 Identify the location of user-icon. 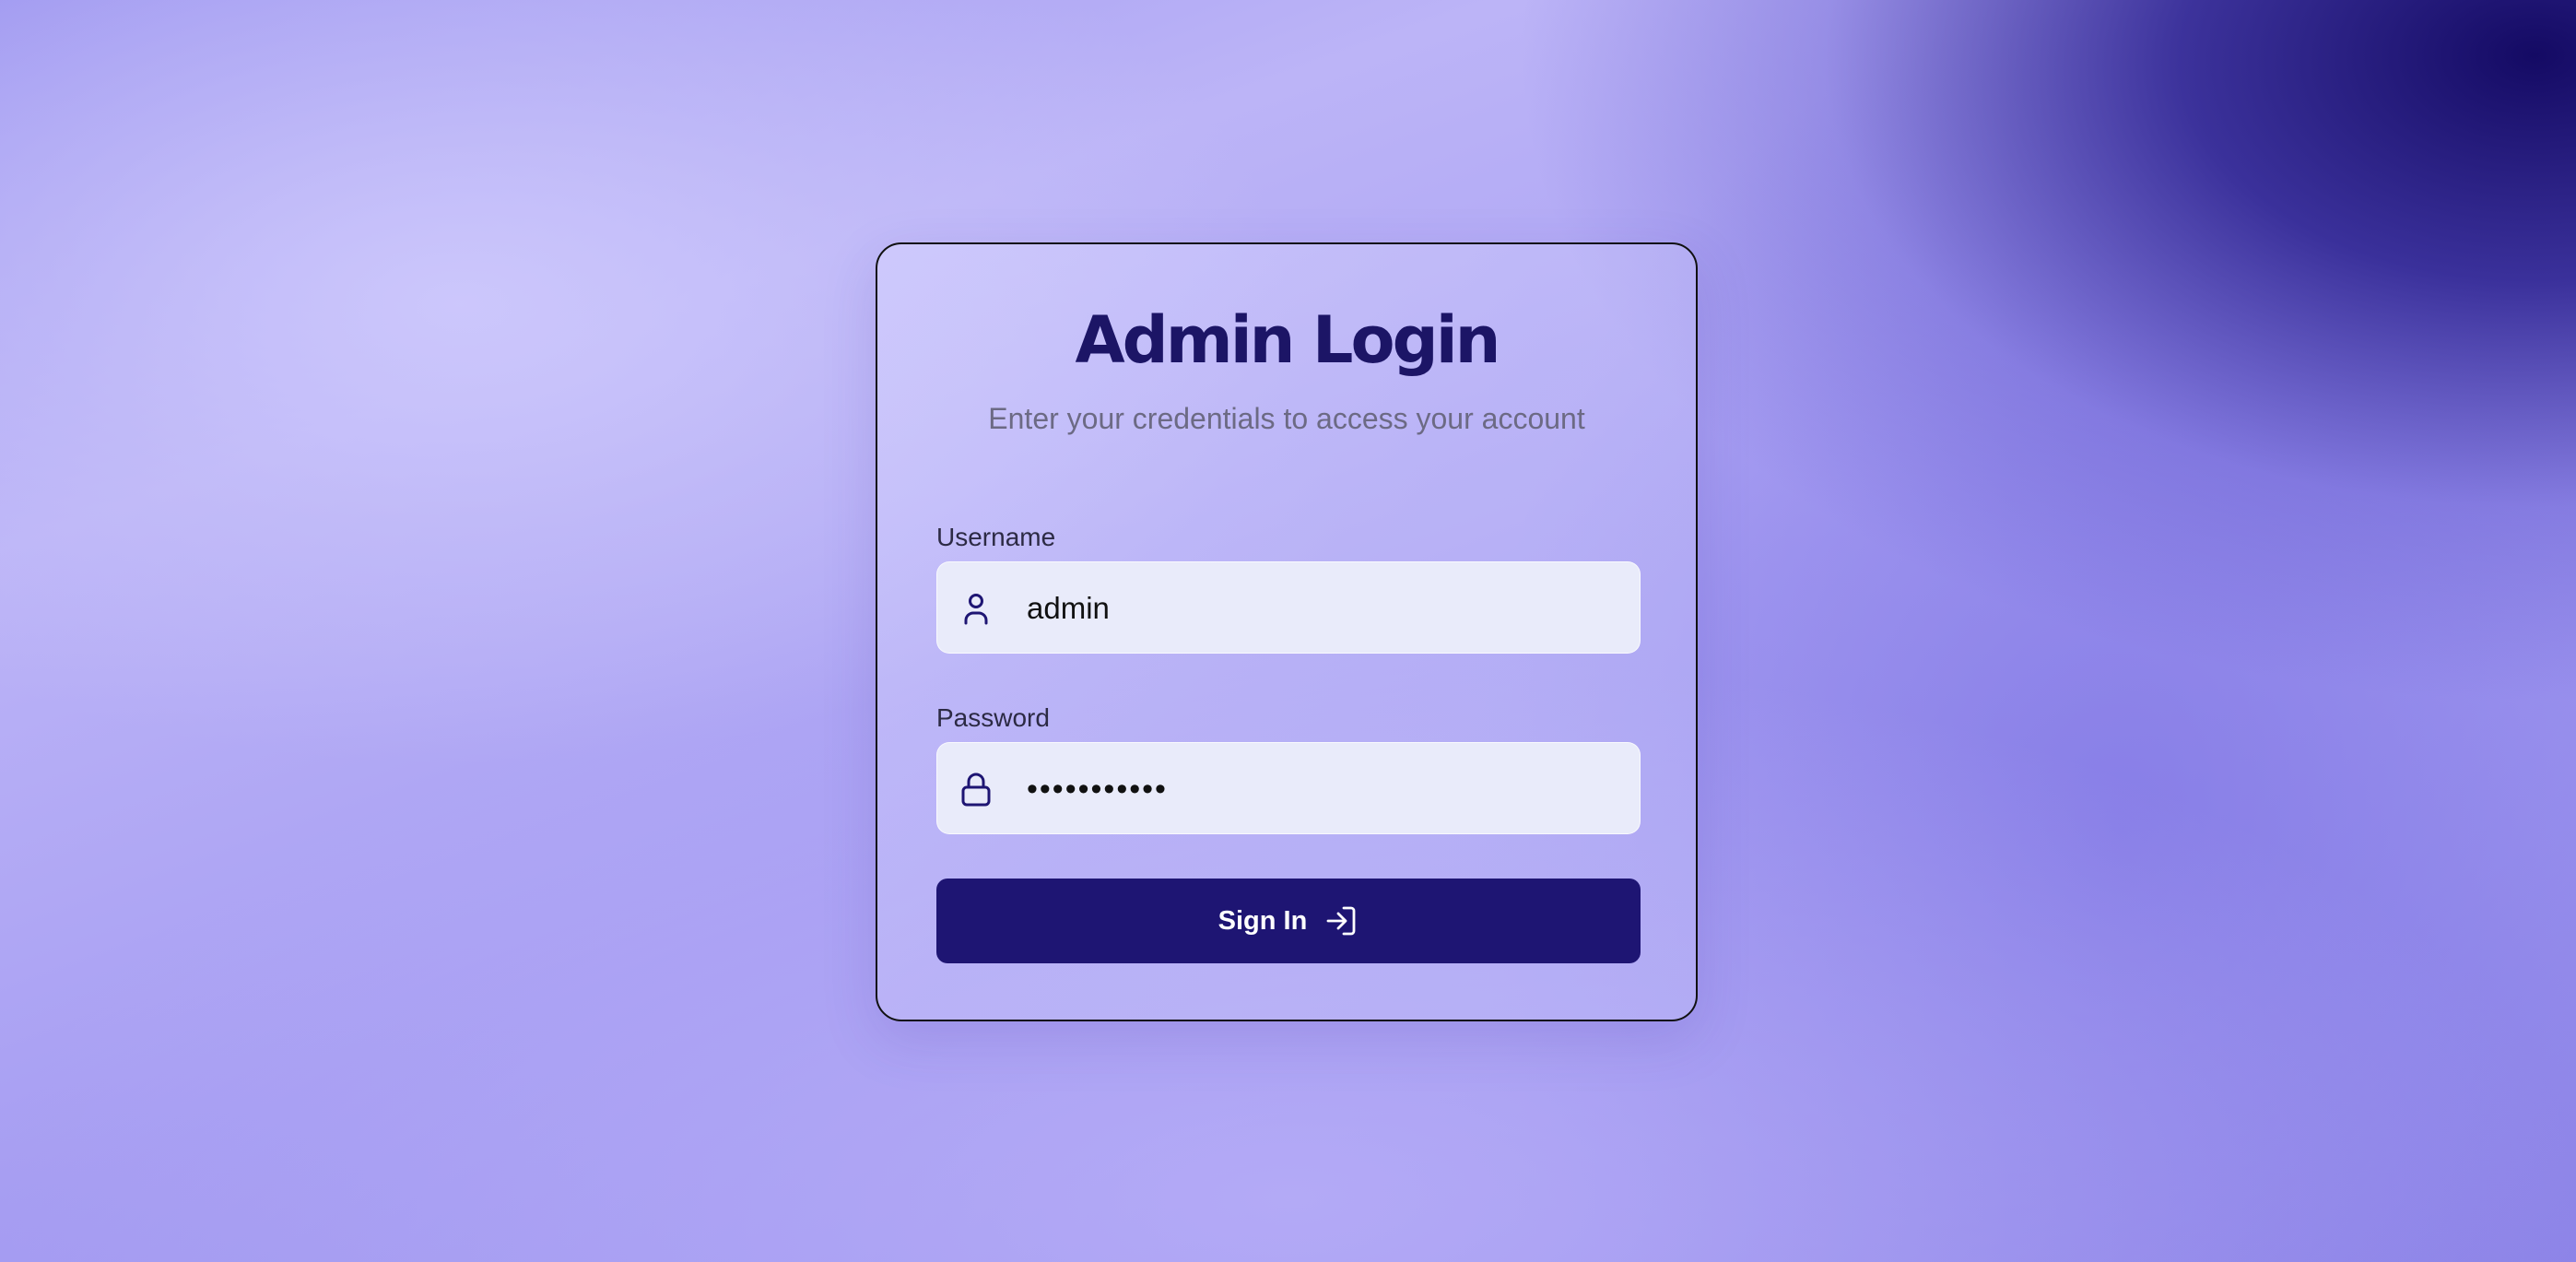
(976, 608).